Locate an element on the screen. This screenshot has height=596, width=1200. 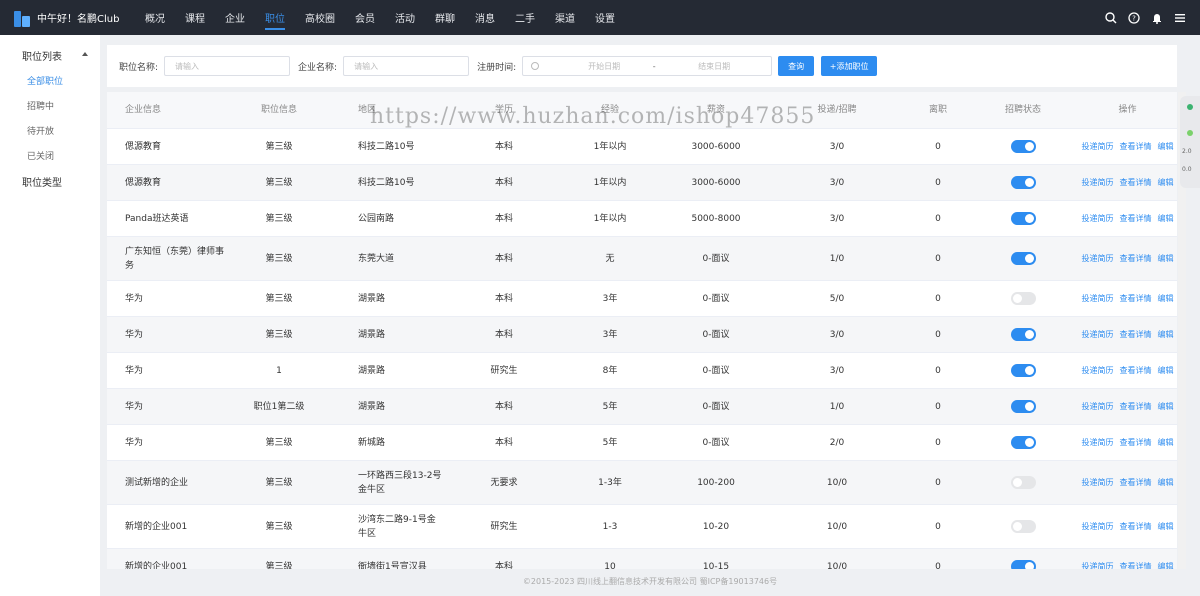
nav-item: 消息 is located at coordinates (485, 17).